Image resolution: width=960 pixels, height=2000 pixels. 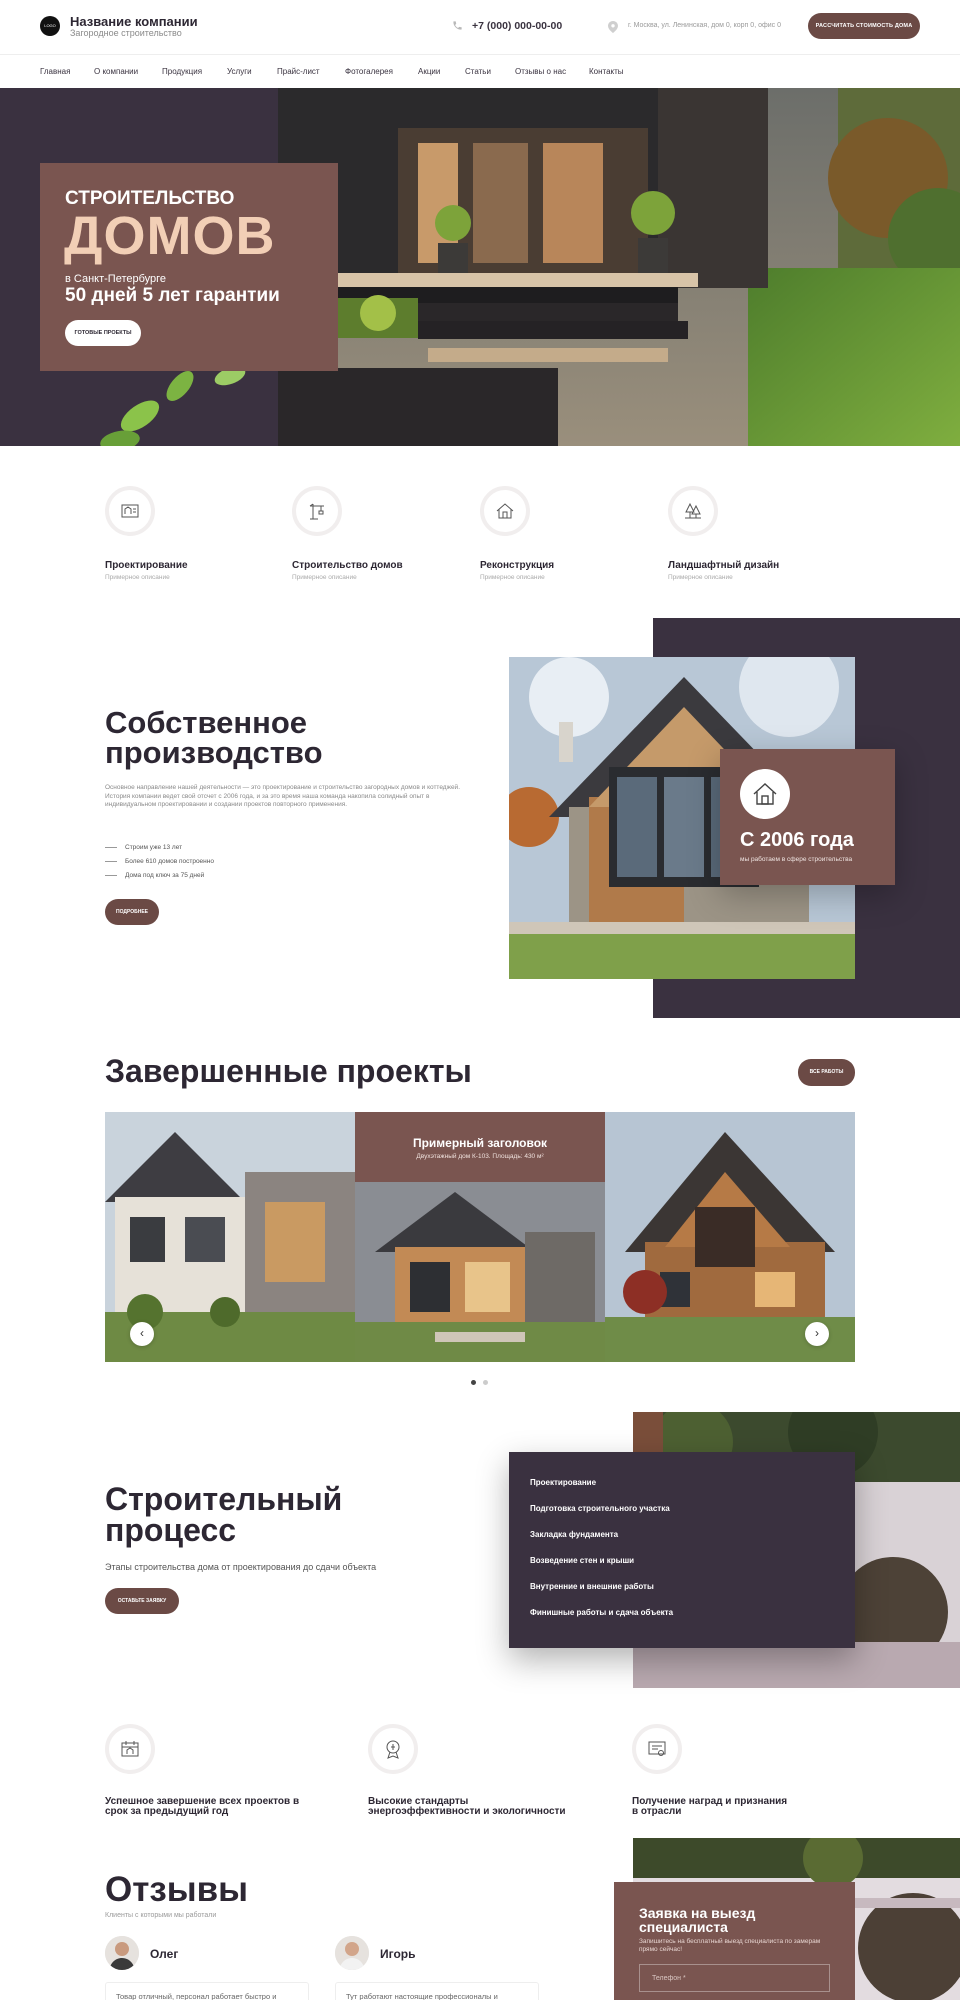 I want to click on production-title: Собственное производство, so click(x=214, y=737).